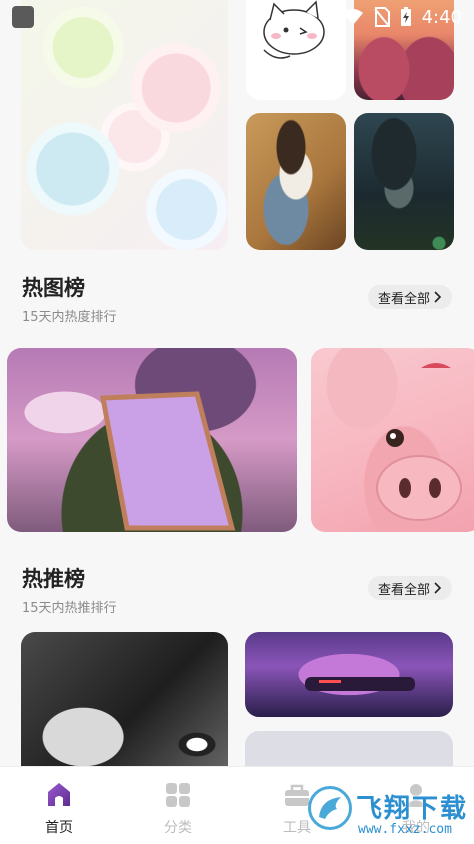  I want to click on grid-icon, so click(178, 795).